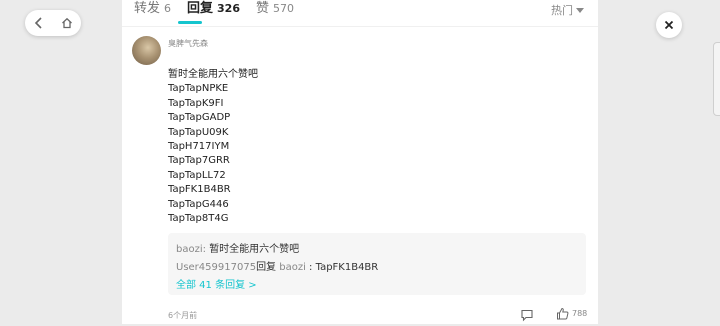 This screenshot has width=720, height=326. I want to click on all-replies-link: 全部 41 条回复 >, so click(216, 285).